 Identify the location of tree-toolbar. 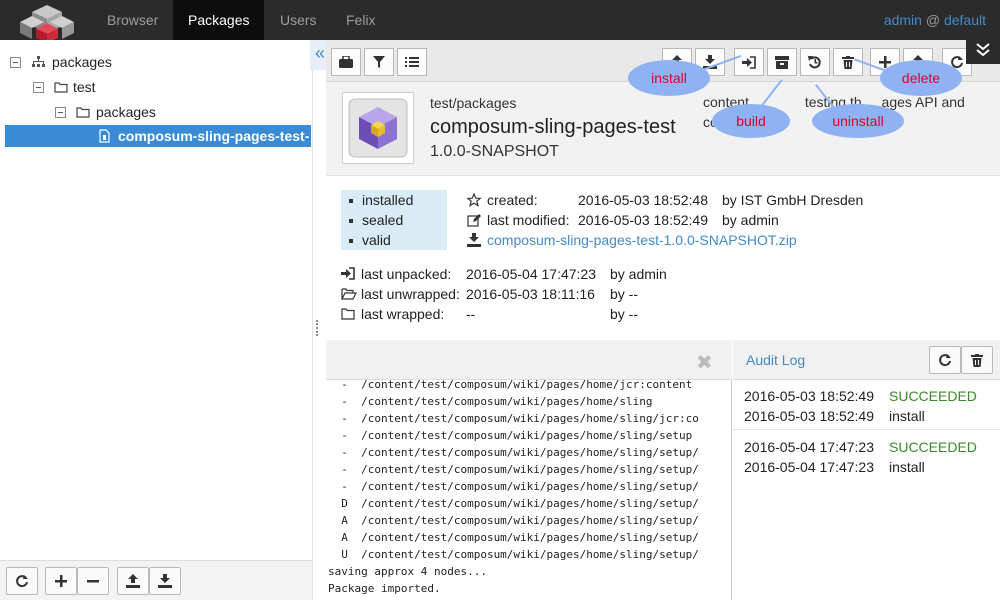
(156, 580).